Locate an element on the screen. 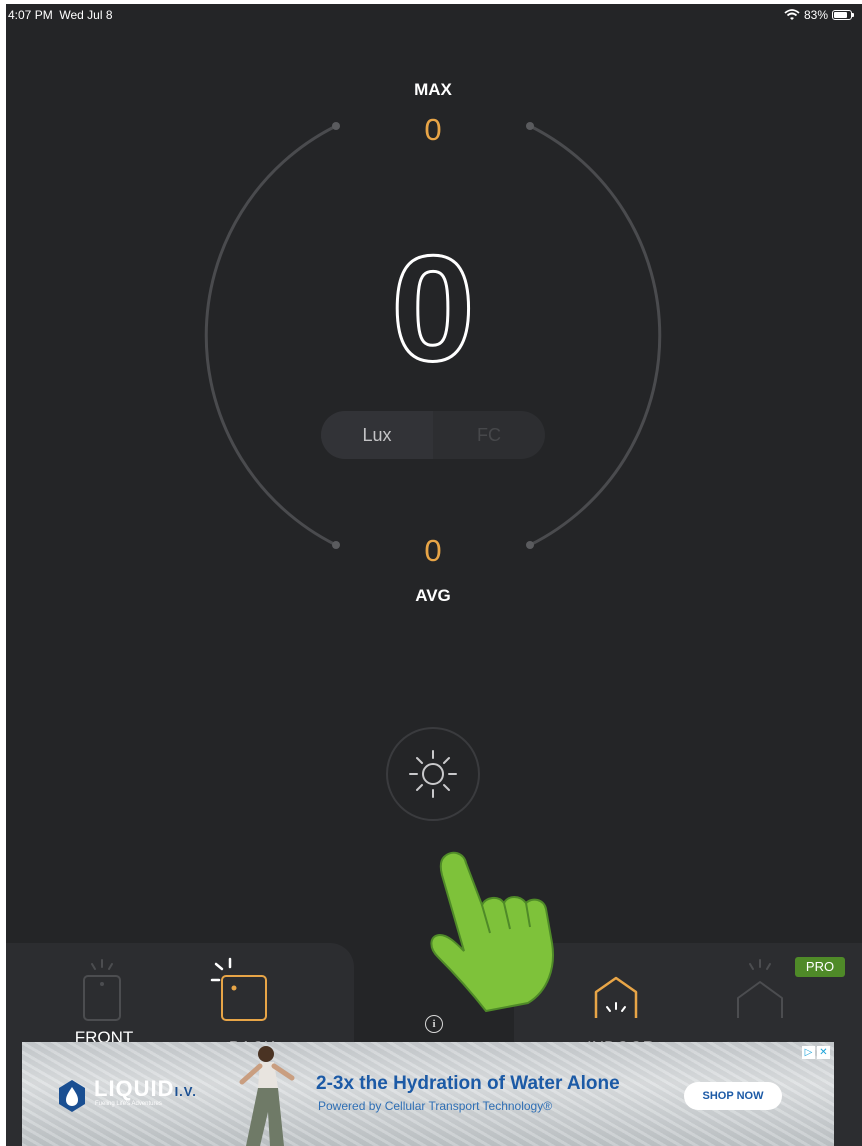  sun-icon is located at coordinates (433, 774).